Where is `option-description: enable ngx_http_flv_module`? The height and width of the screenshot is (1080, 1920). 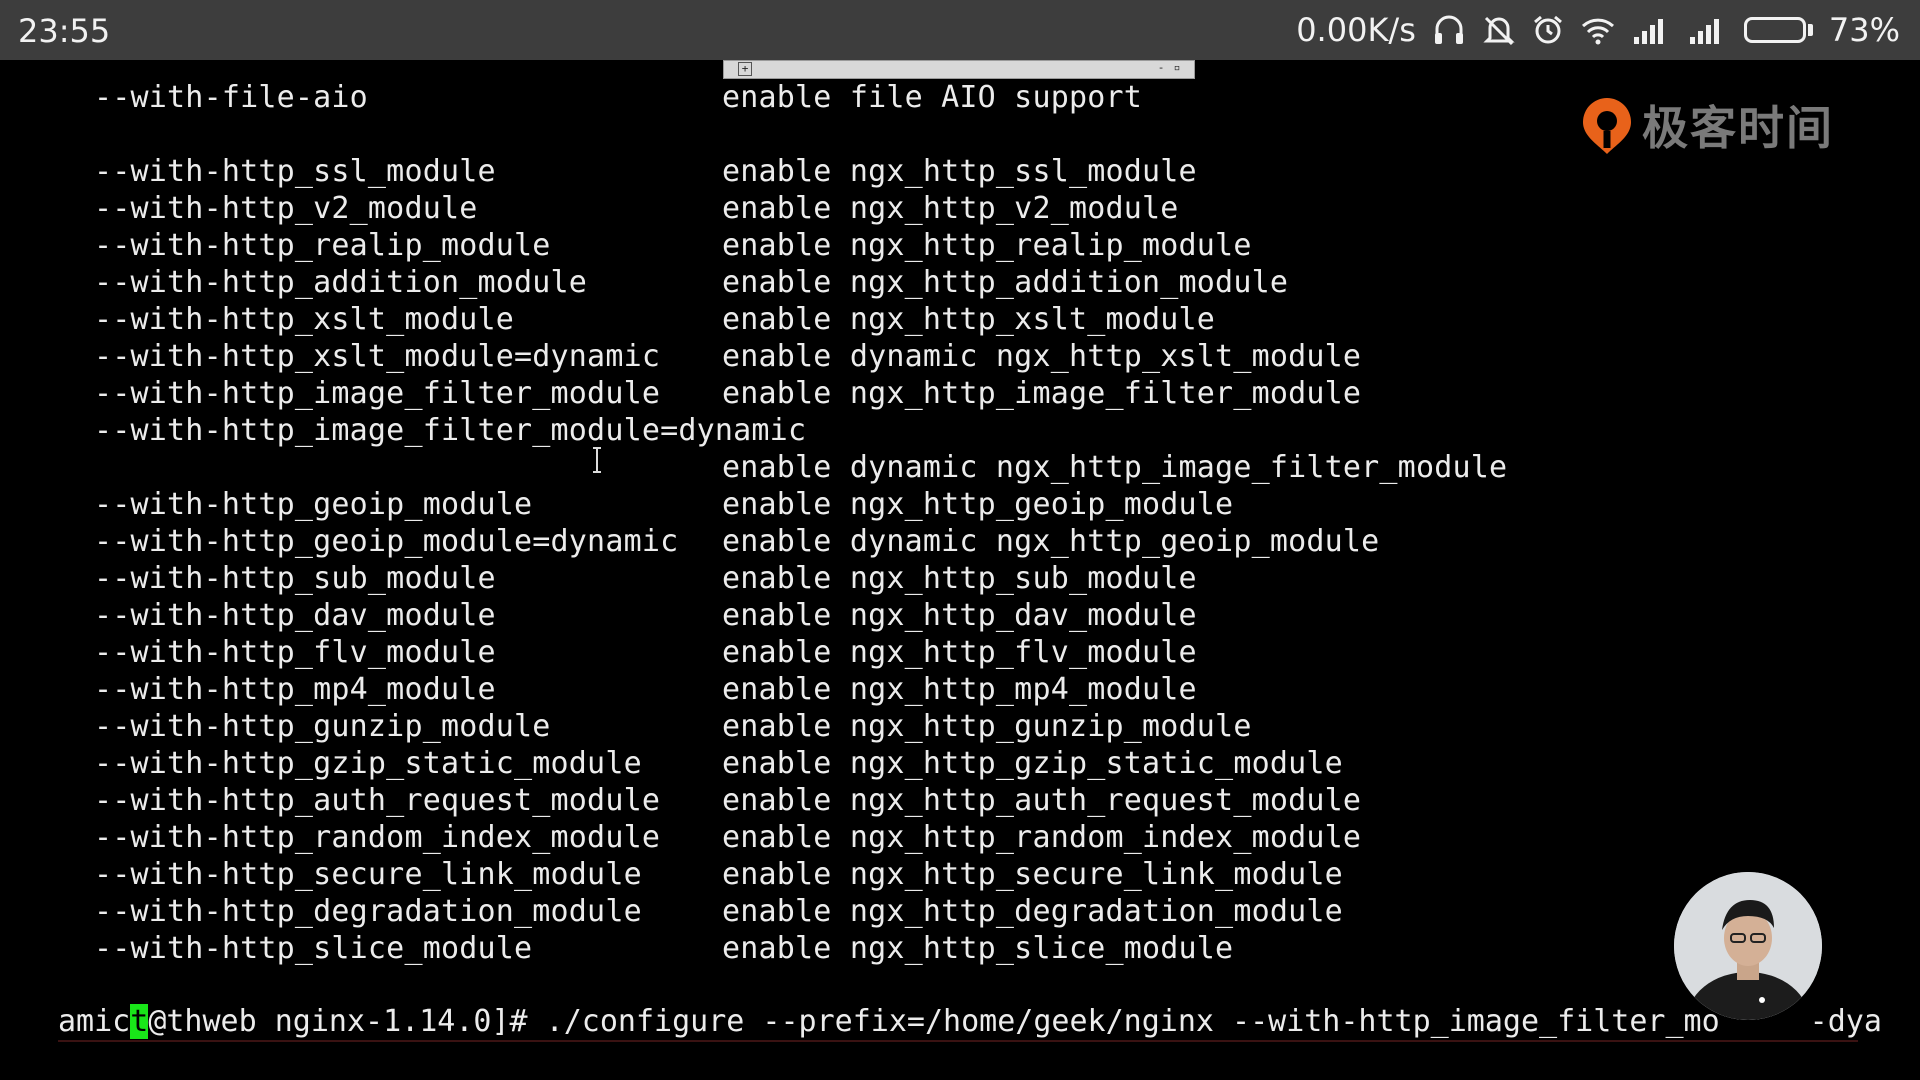 option-description: enable ngx_http_flv_module is located at coordinates (959, 652).